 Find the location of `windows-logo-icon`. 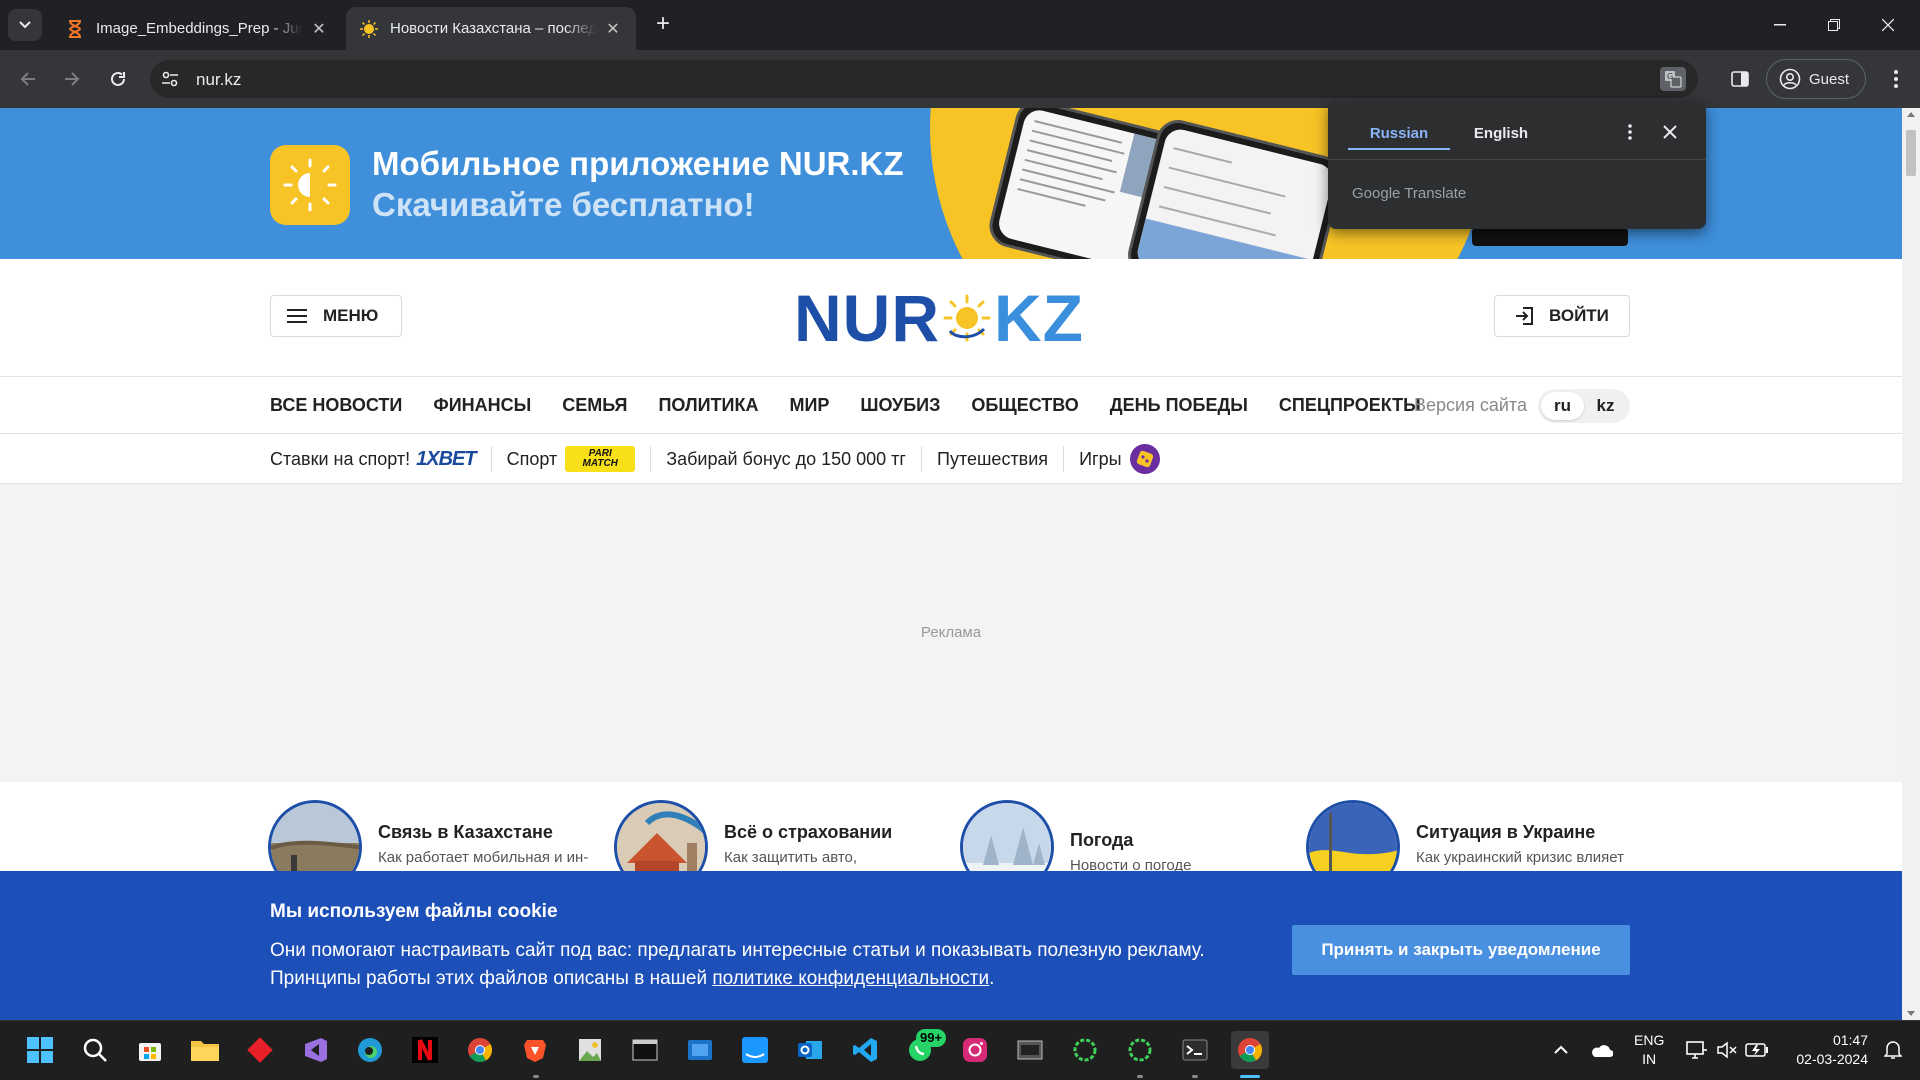

windows-logo-icon is located at coordinates (40, 1050).